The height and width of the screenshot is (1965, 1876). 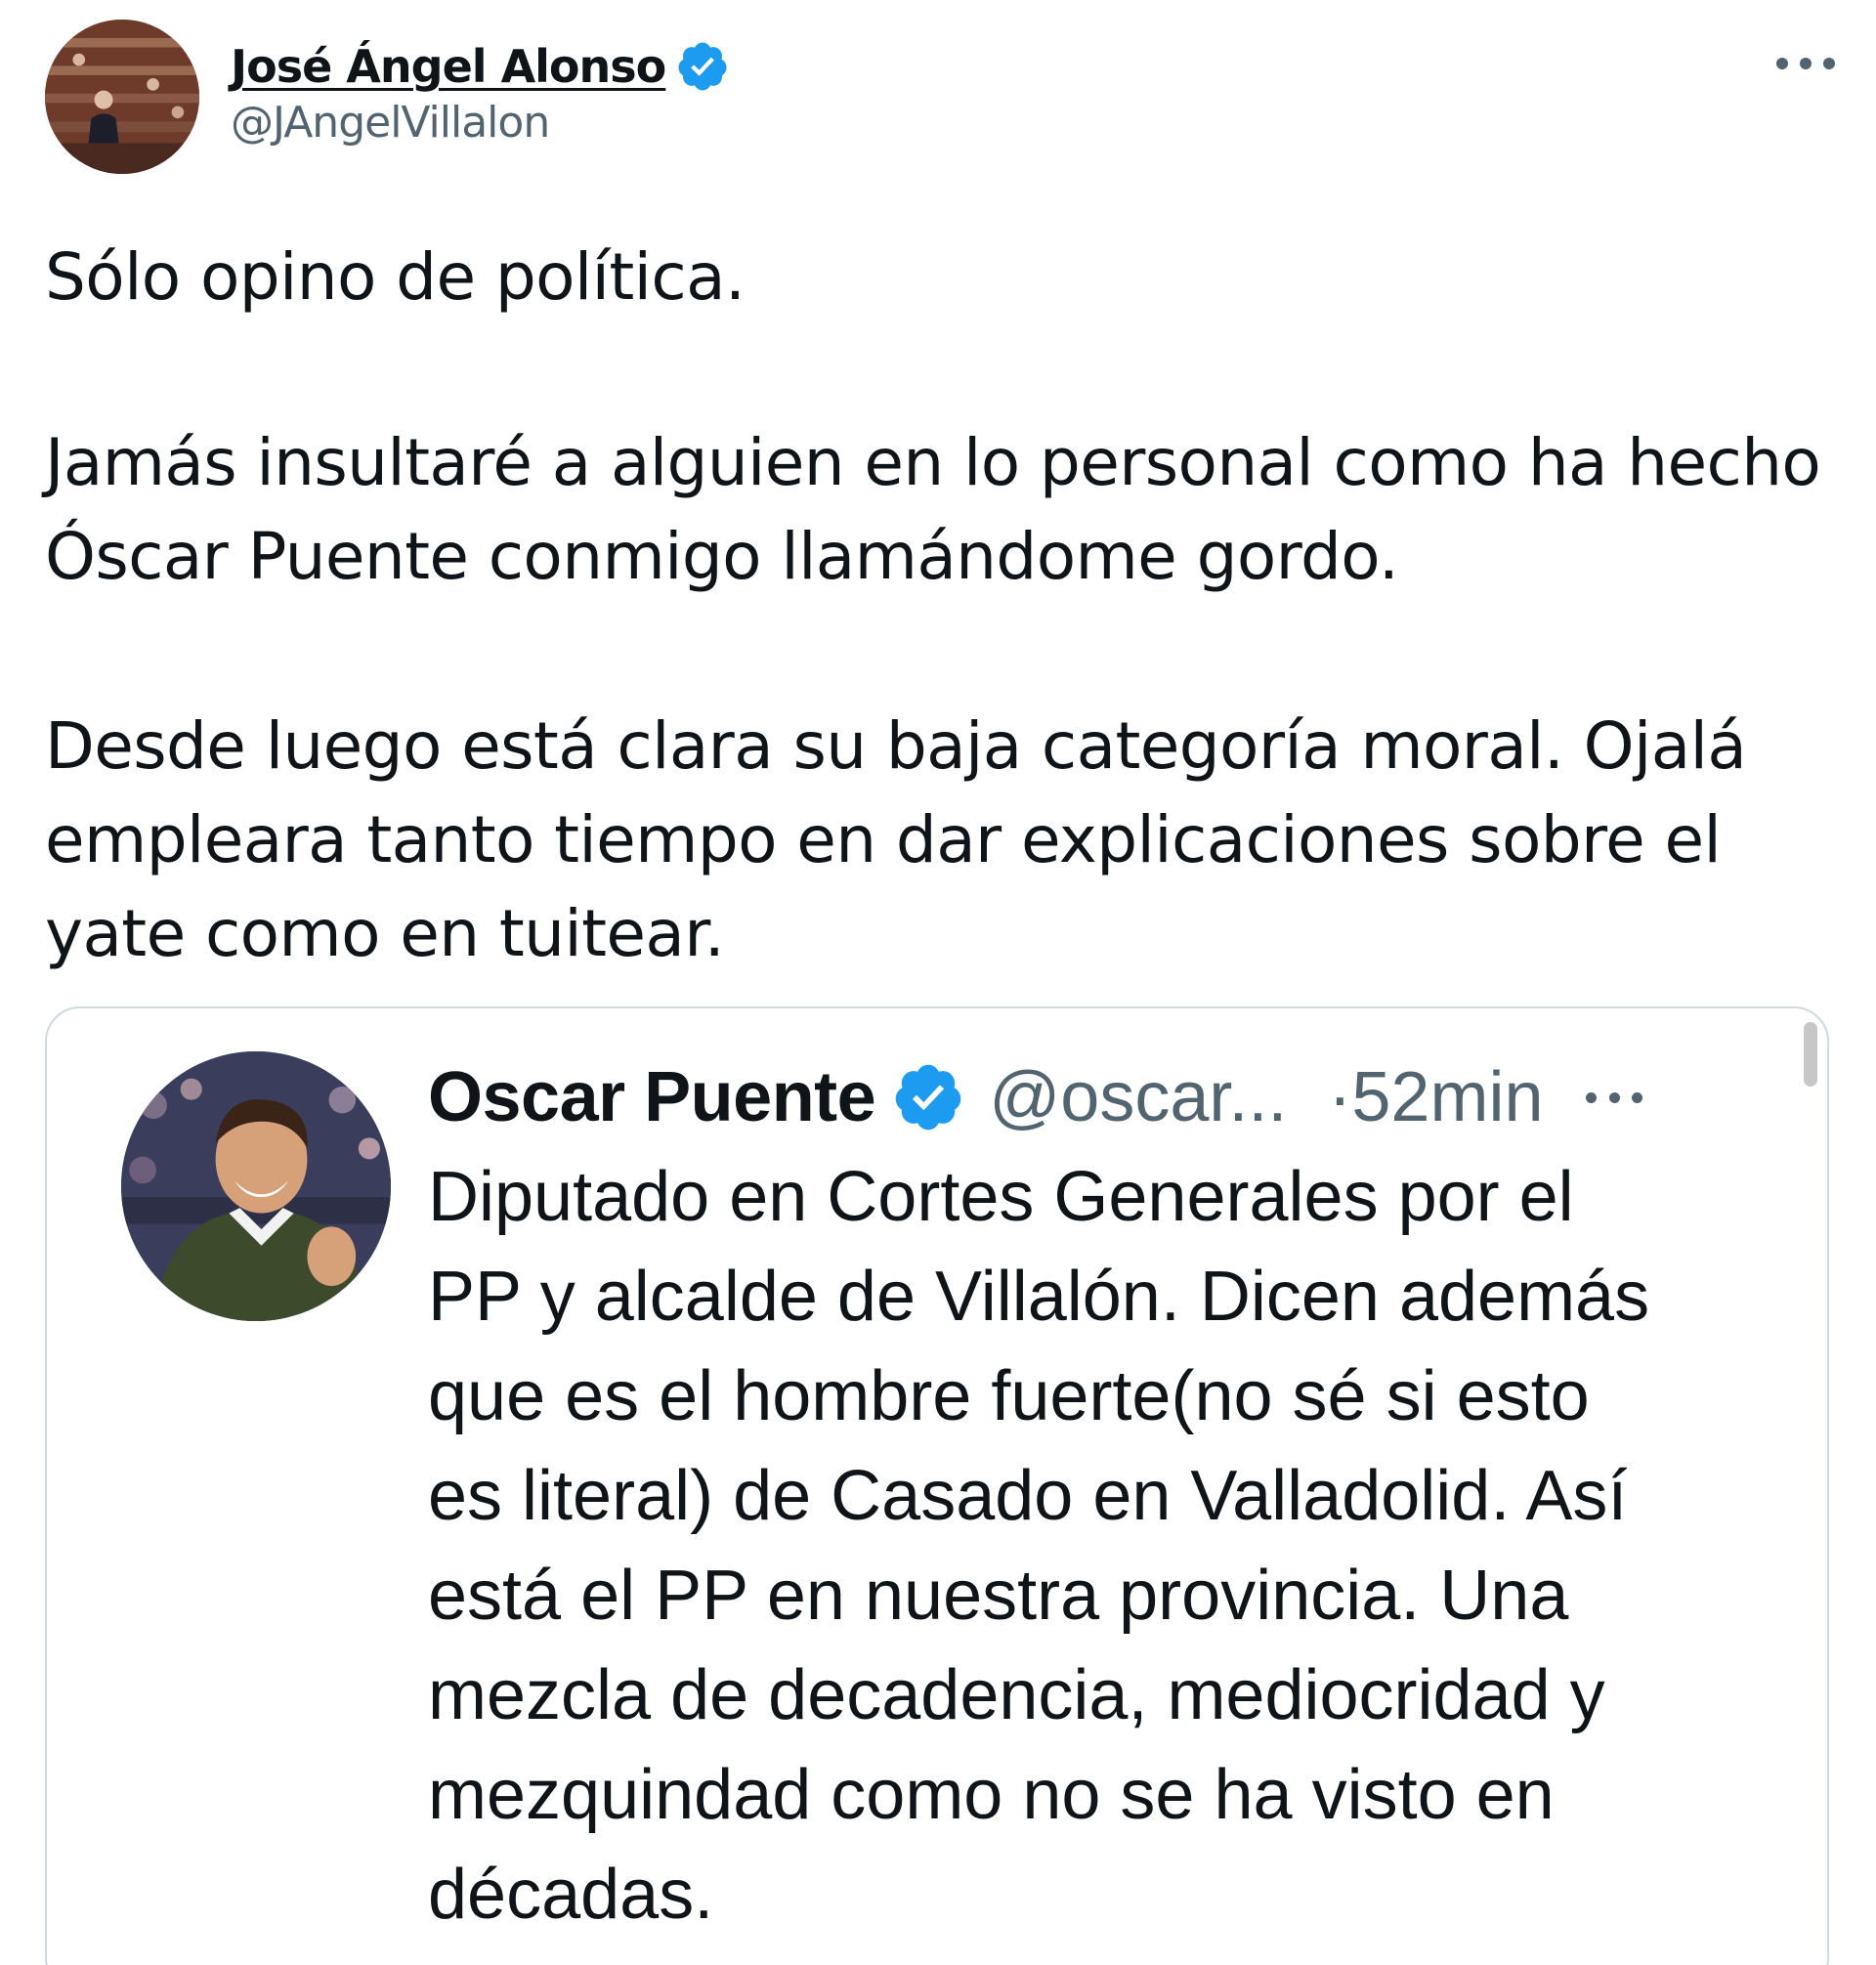 I want to click on quoted-tweet-line: está el PP en nuestra provincia. Una, so click(x=998, y=1596).